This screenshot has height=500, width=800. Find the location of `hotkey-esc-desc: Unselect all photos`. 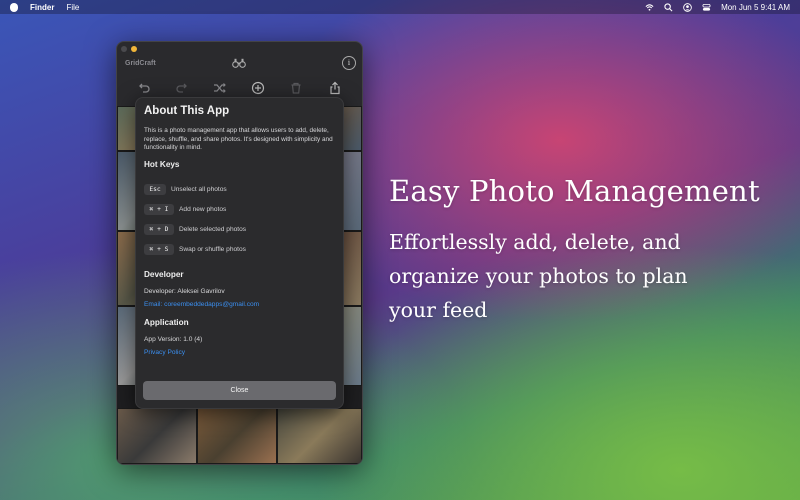

hotkey-esc-desc: Unselect all photos is located at coordinates (199, 189).